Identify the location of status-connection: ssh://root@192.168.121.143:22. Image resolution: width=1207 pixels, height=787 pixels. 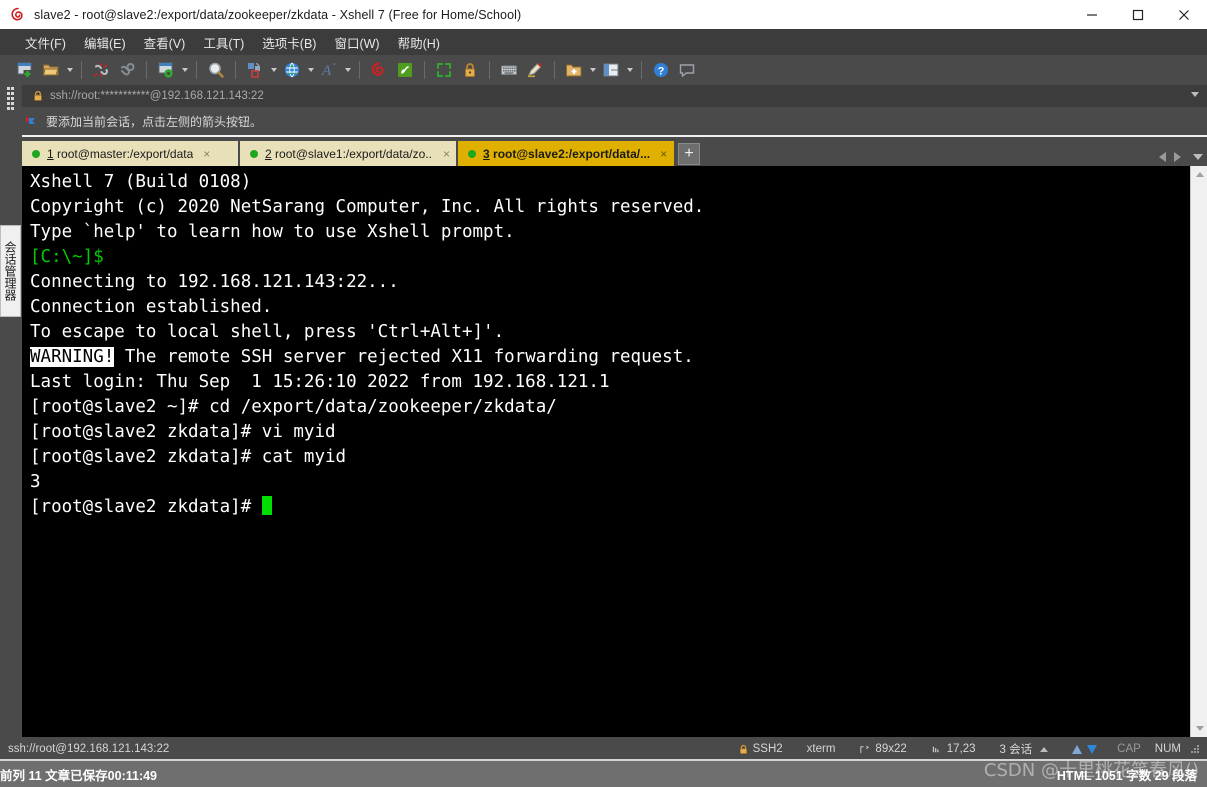
(89, 749).